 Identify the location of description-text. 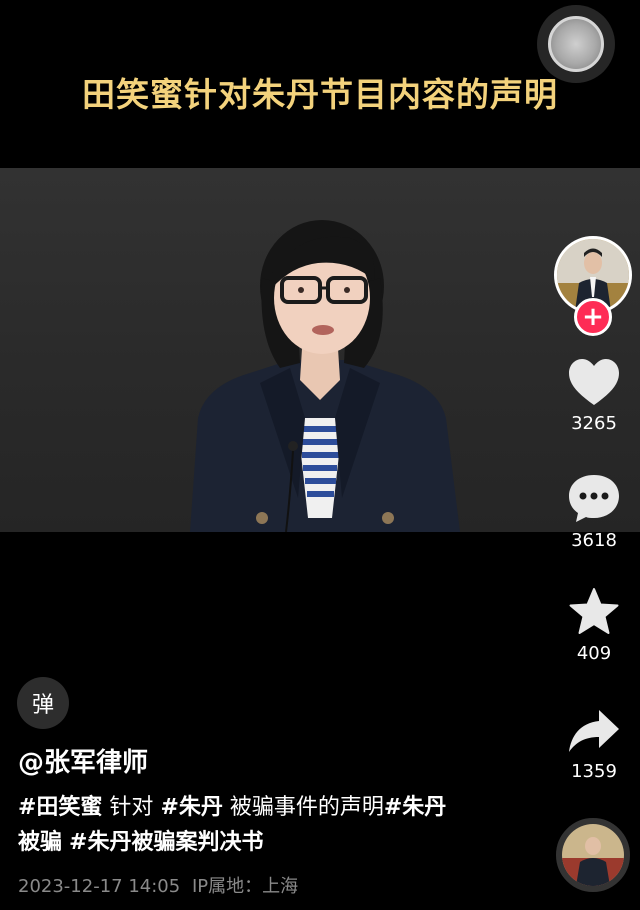
(65, 842).